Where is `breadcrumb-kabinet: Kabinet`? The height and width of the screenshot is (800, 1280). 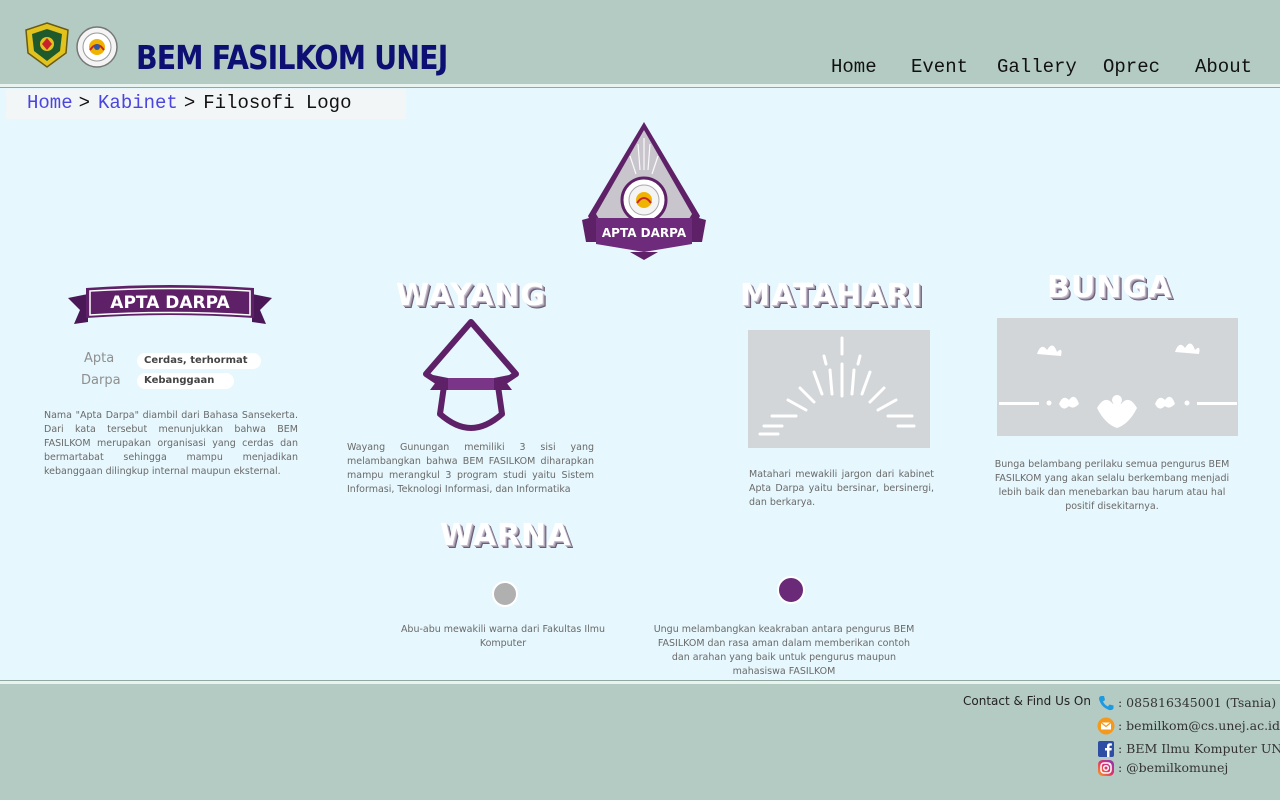 breadcrumb-kabinet: Kabinet is located at coordinates (138, 103).